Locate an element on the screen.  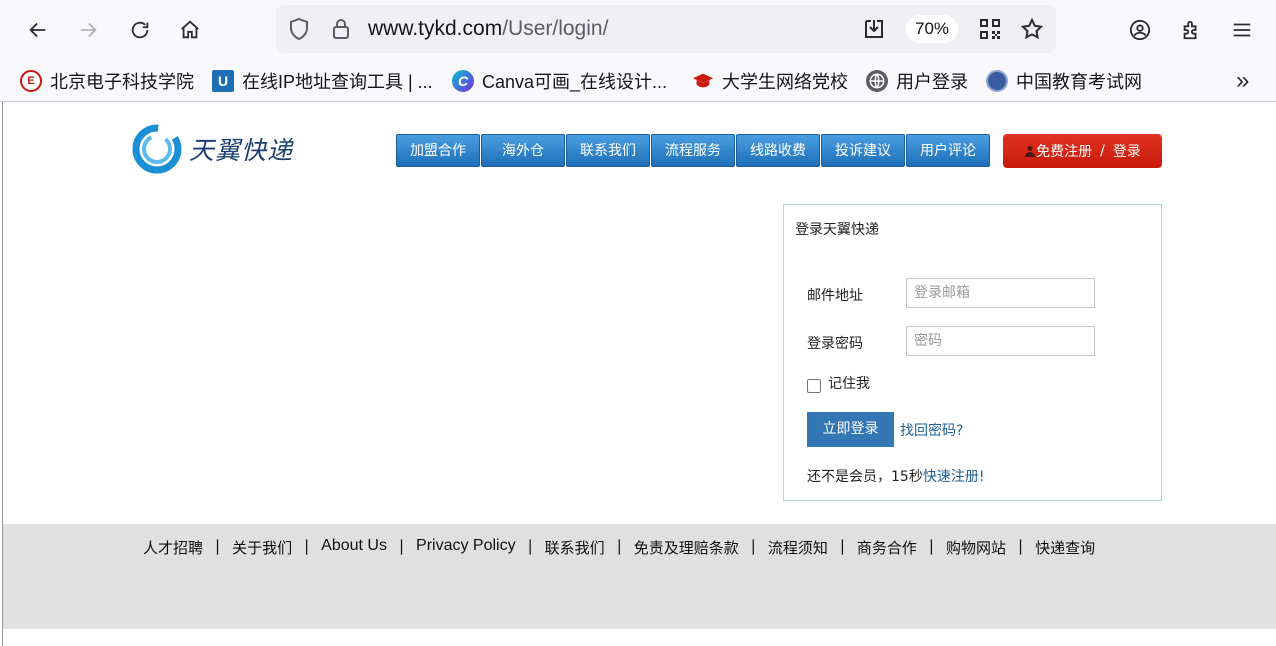
login-button: 立即登录 is located at coordinates (850, 429).